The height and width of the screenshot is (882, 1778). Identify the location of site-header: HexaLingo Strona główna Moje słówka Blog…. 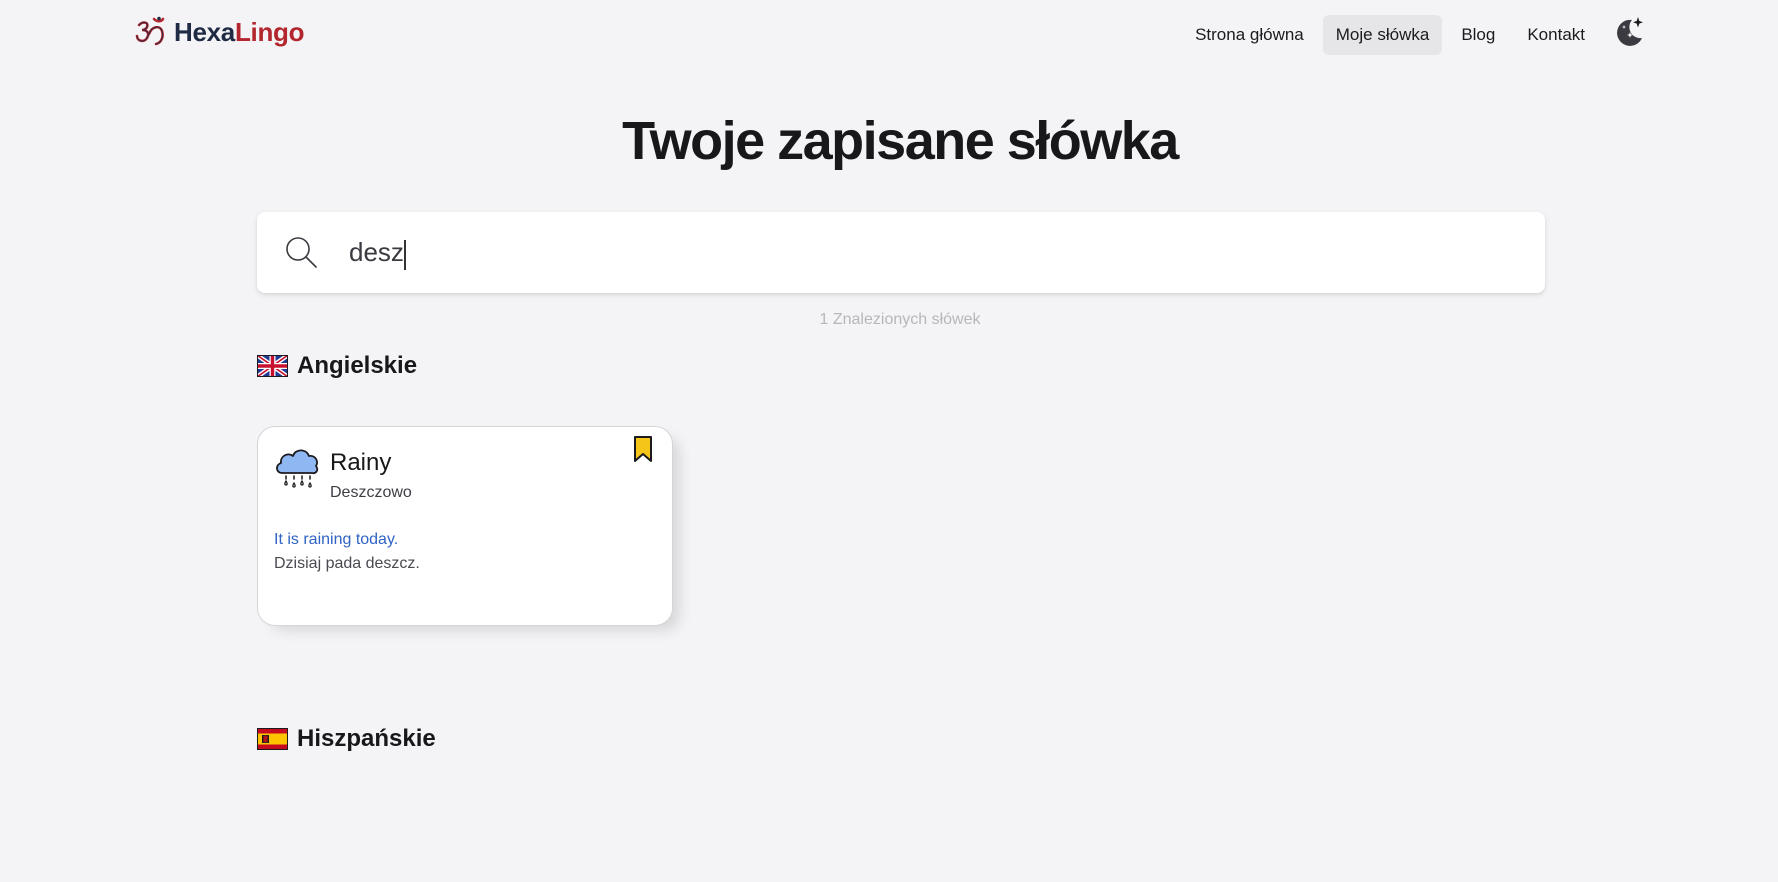
(889, 35).